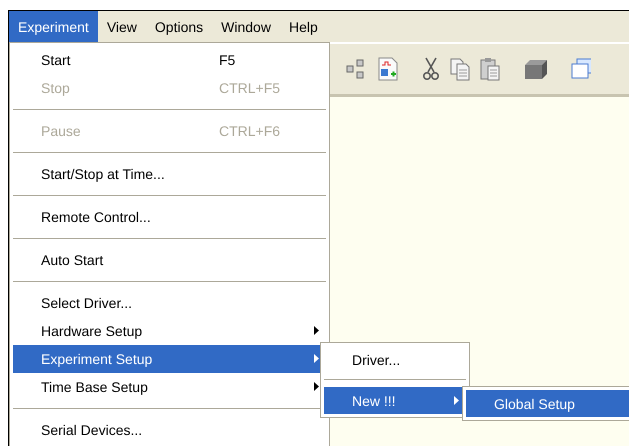 The width and height of the screenshot is (629, 446). What do you see at coordinates (122, 26) in the screenshot?
I see `menu-bar-item: View` at bounding box center [122, 26].